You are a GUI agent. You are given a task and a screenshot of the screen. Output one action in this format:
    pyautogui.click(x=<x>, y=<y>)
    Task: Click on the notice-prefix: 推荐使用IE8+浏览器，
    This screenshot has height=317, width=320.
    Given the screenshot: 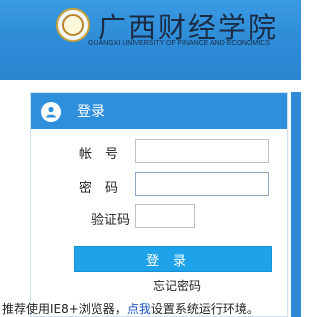 What is the action you would take?
    pyautogui.click(x=64, y=309)
    